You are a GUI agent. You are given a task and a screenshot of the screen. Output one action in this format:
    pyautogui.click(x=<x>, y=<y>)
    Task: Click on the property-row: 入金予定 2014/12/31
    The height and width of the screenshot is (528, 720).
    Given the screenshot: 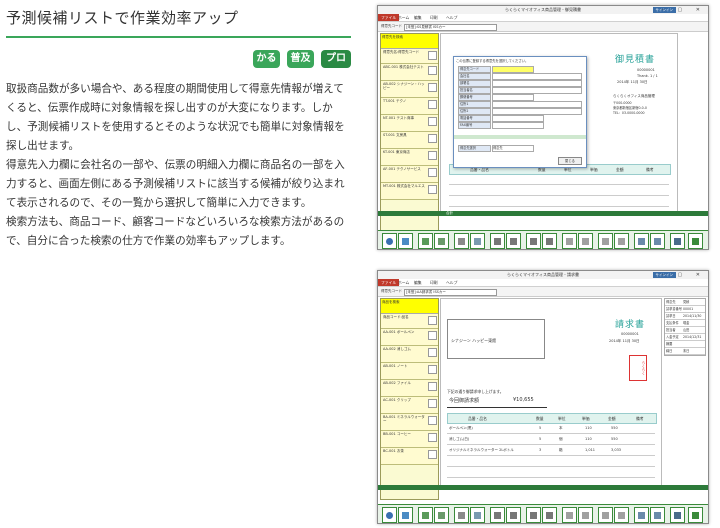 What is the action you would take?
    pyautogui.click(x=685, y=337)
    